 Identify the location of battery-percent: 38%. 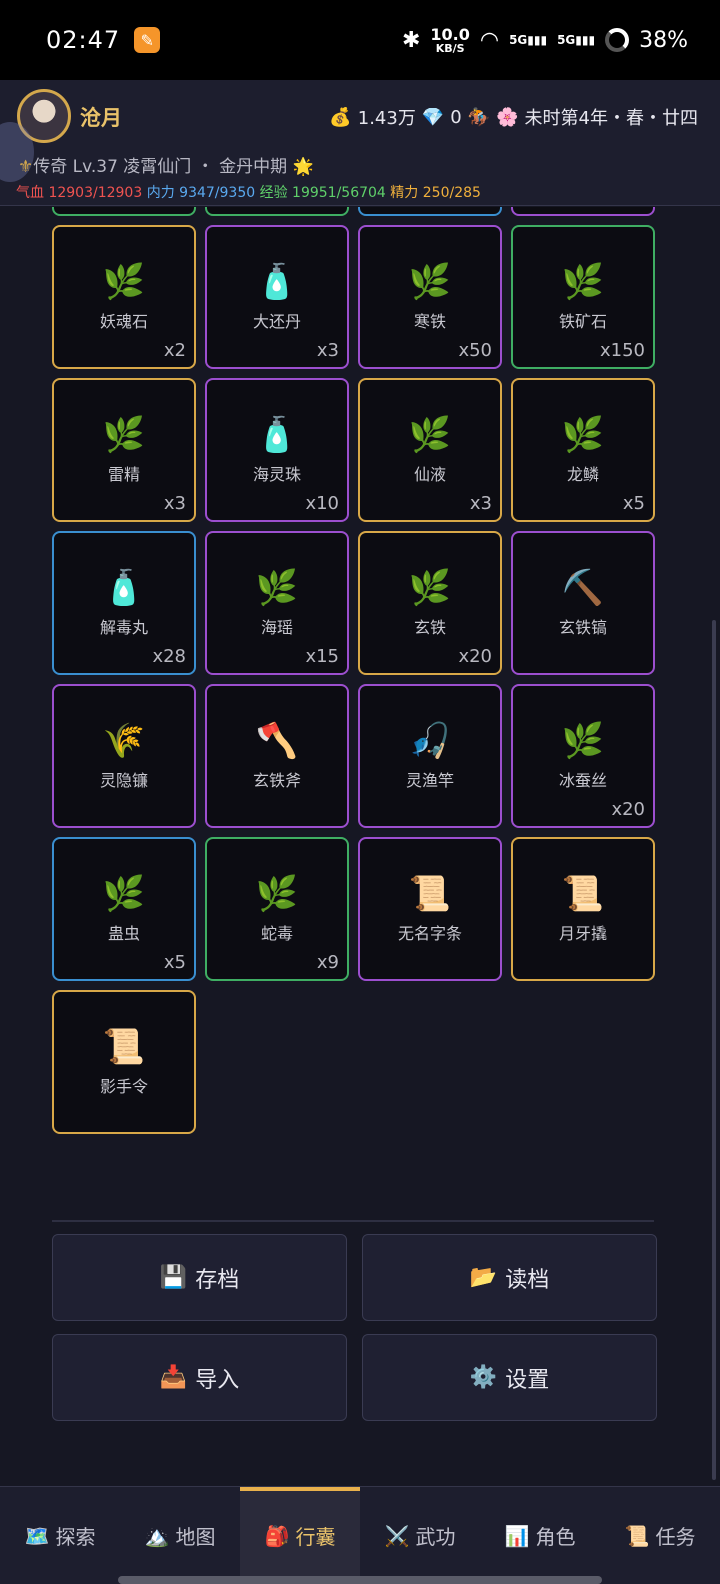
(663, 40).